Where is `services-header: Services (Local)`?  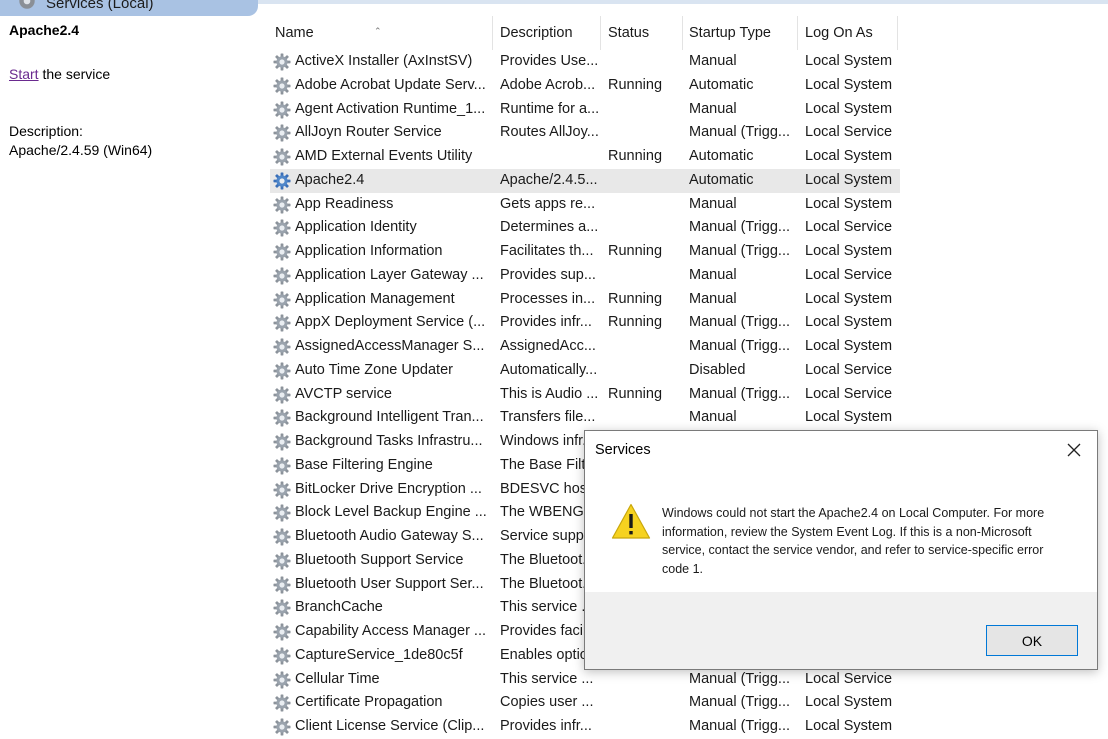 services-header: Services (Local) is located at coordinates (554, 8).